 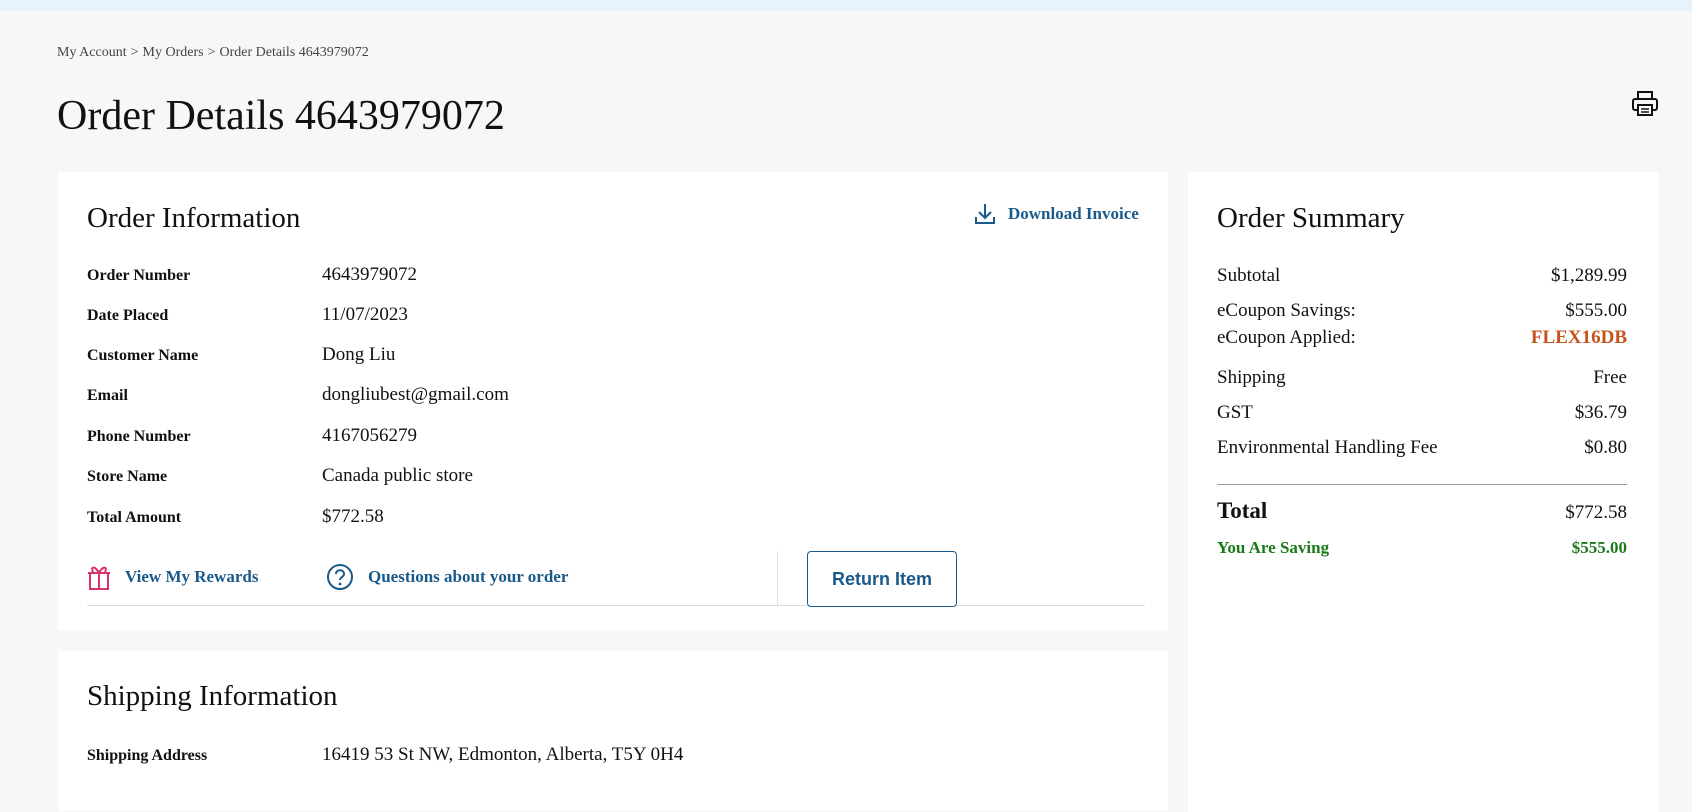 What do you see at coordinates (1596, 512) in the screenshot?
I see `total-value: $772.58` at bounding box center [1596, 512].